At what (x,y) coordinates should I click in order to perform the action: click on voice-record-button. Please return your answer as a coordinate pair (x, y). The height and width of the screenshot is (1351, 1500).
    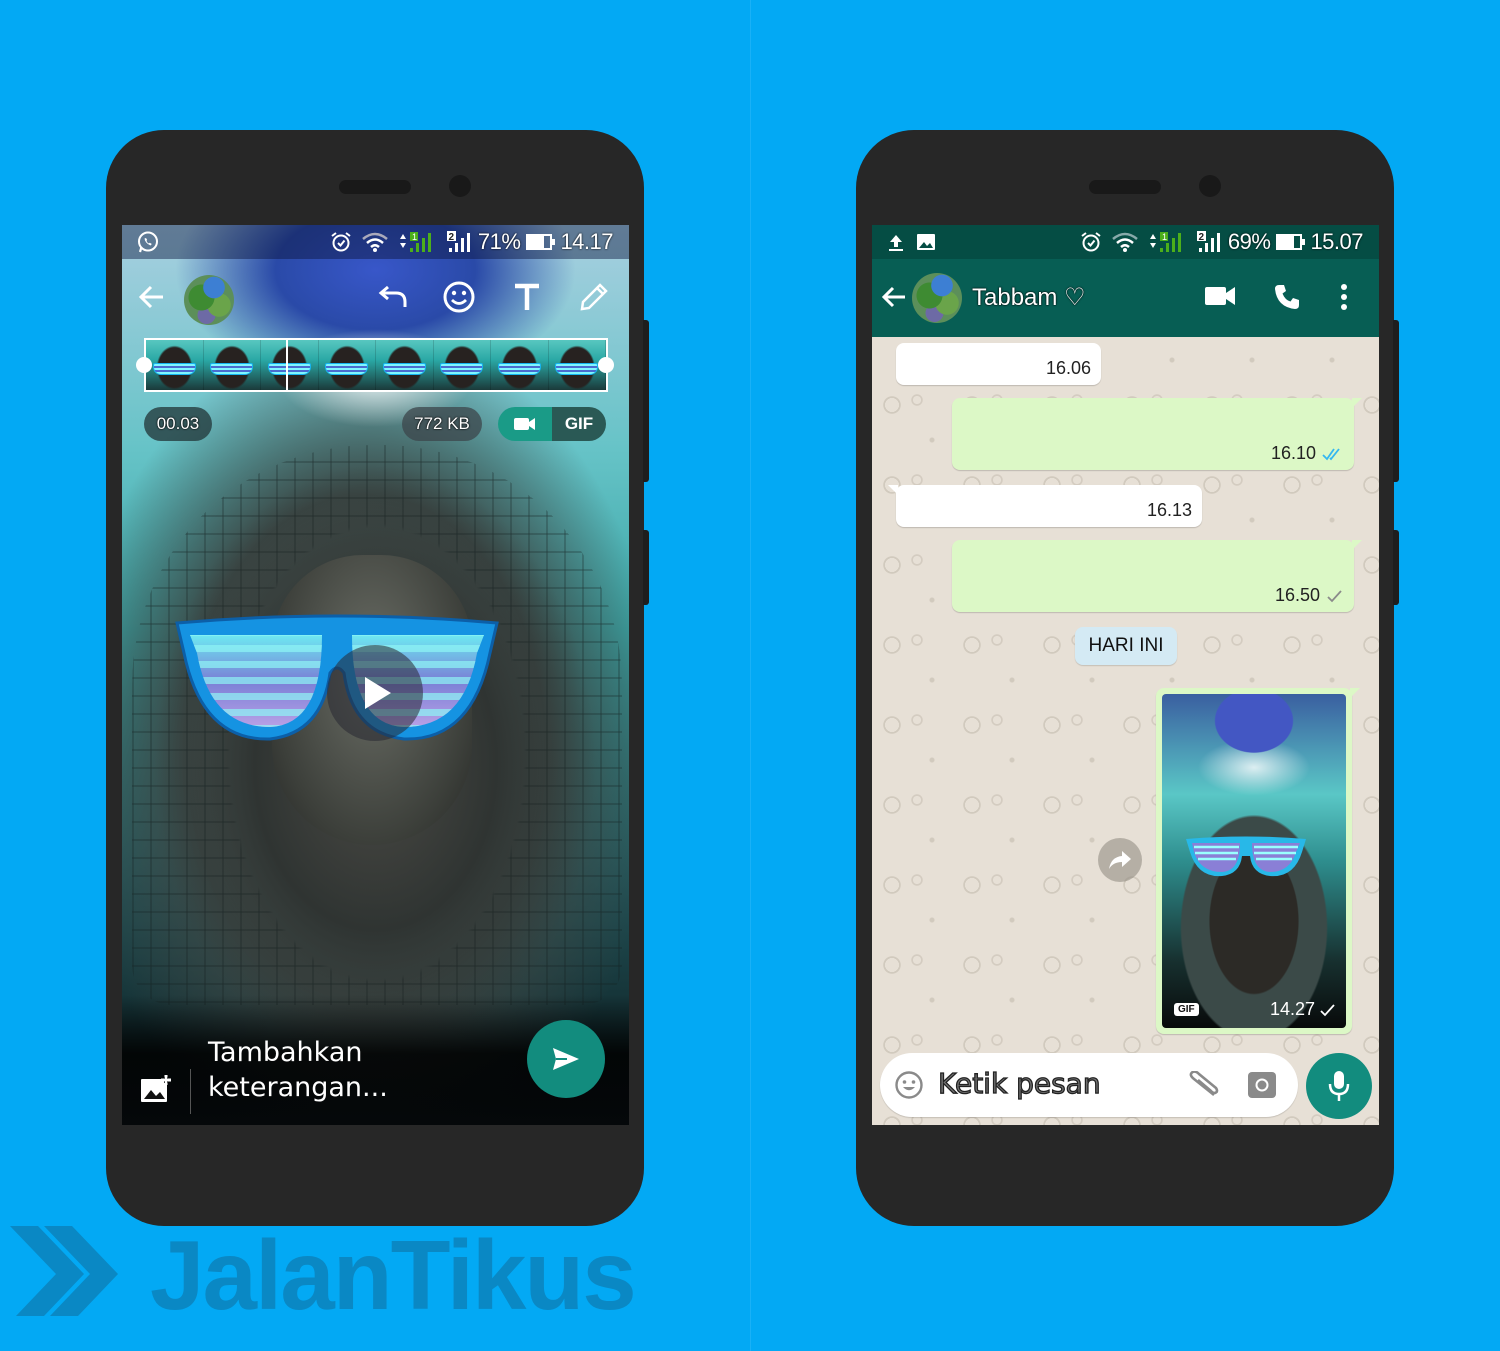
    Looking at the image, I should click on (1339, 1086).